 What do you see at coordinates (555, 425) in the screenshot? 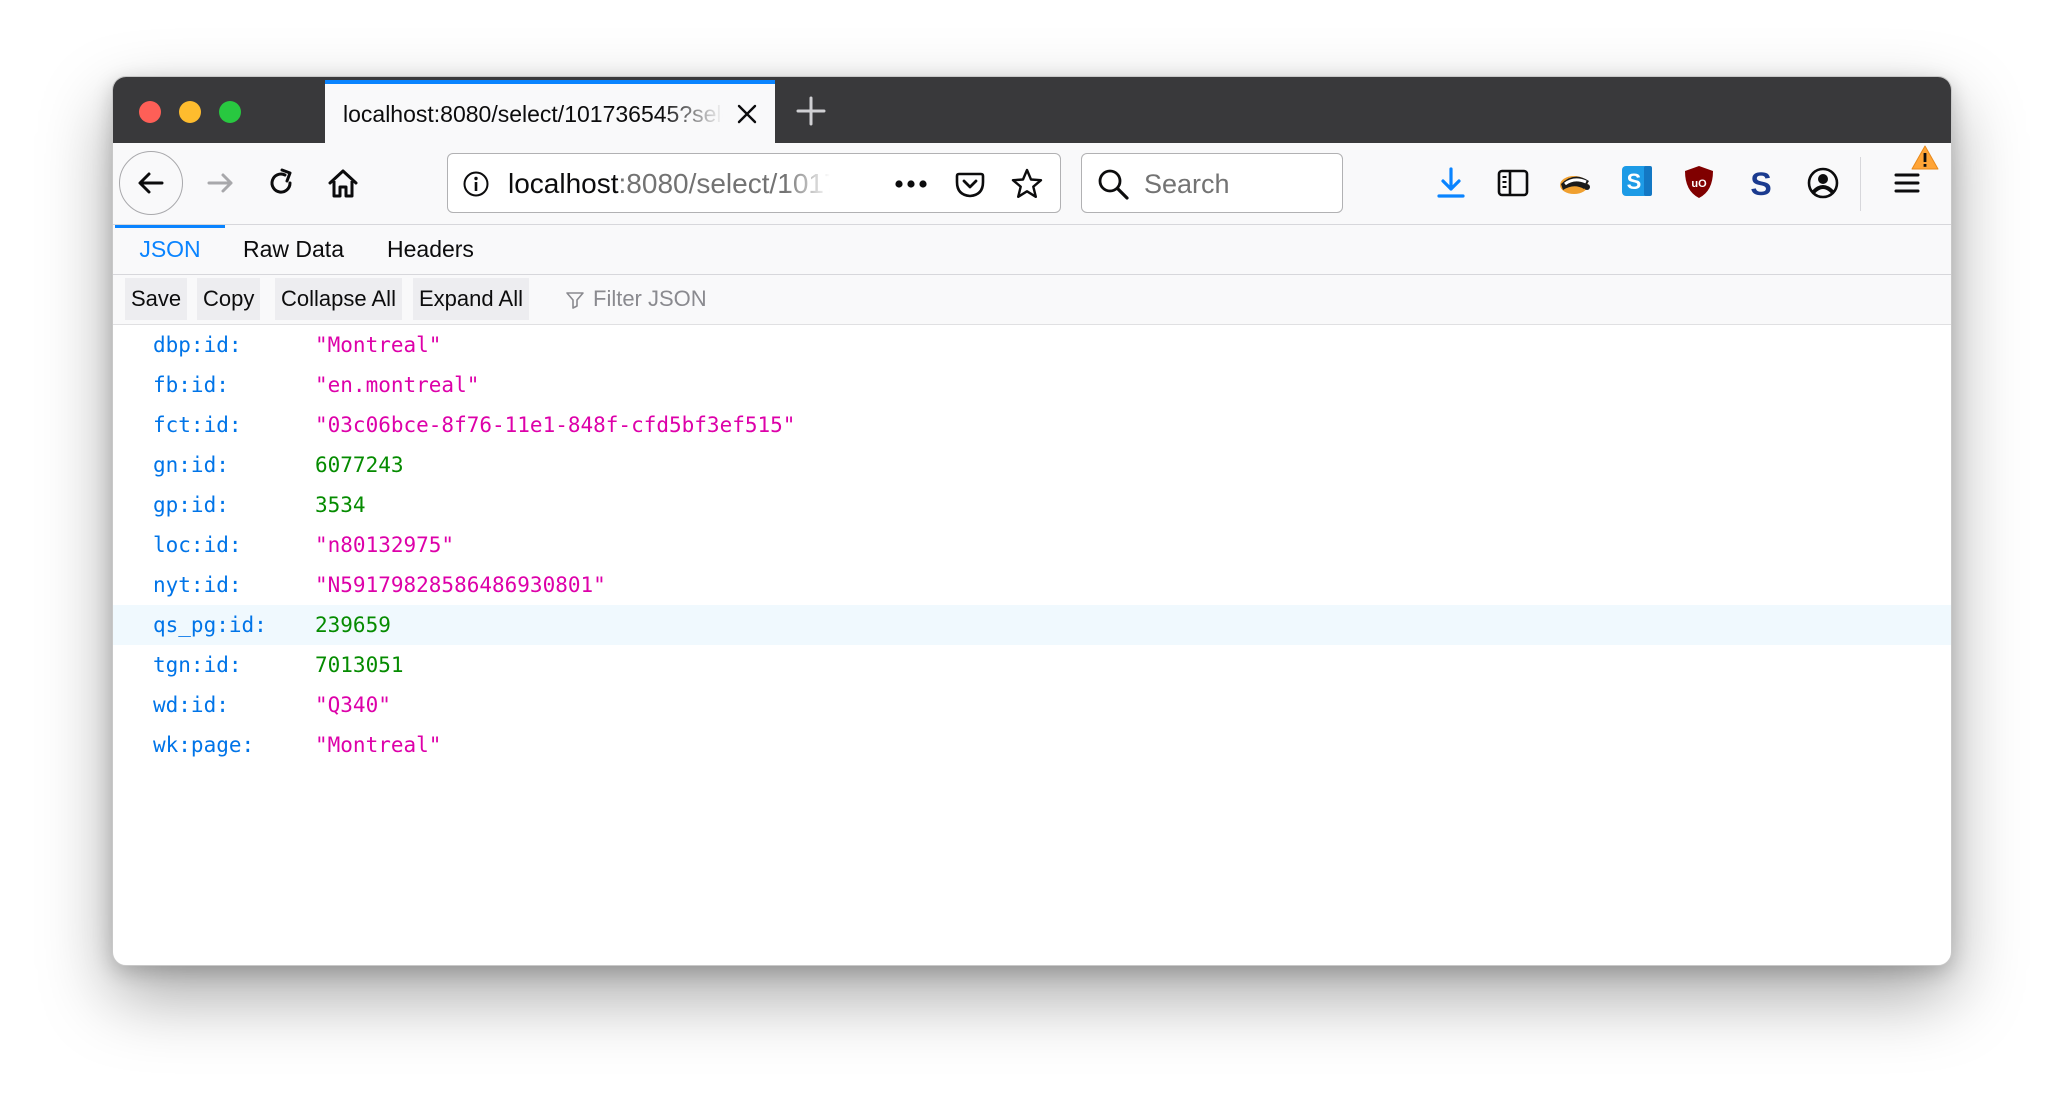
I see `json-value: "03c06bce-8f76-11e1-848f-cfd5bf3ef515"` at bounding box center [555, 425].